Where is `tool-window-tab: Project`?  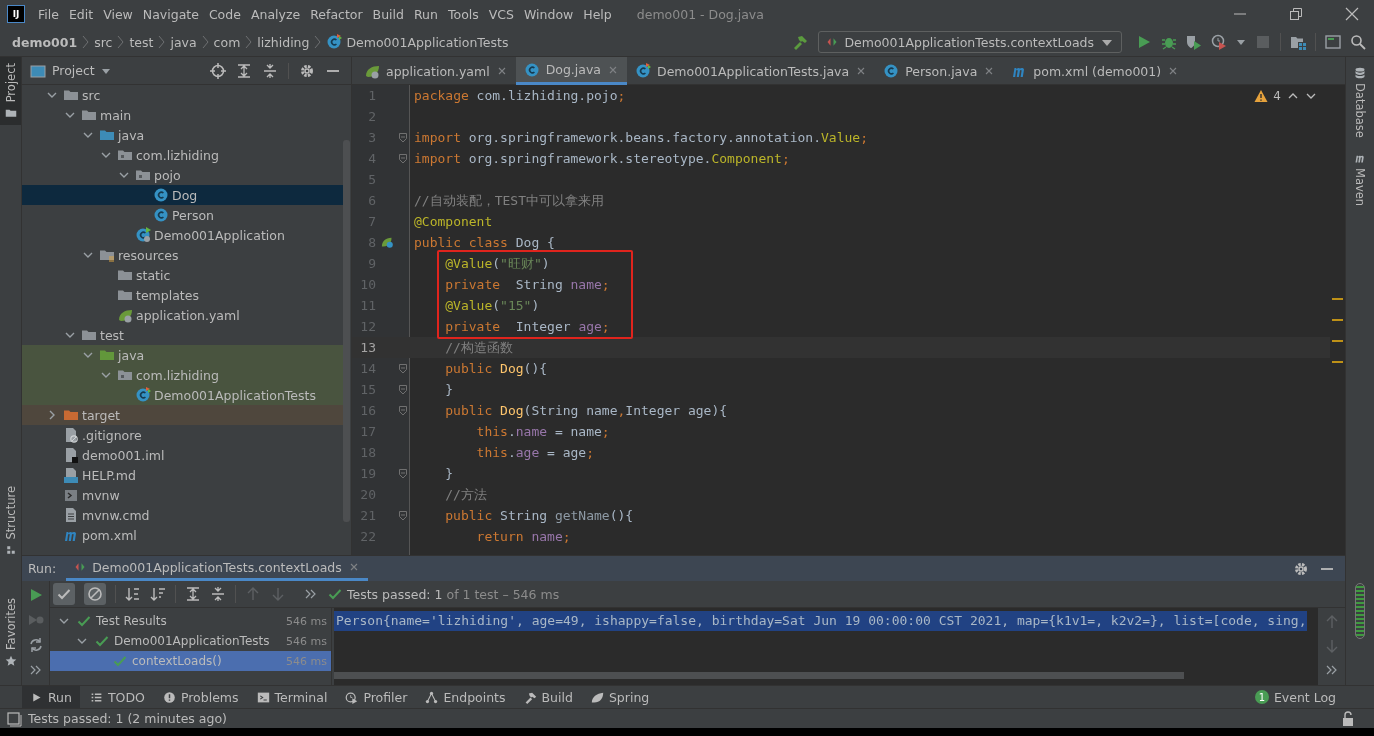 tool-window-tab: Project is located at coordinates (10, 91).